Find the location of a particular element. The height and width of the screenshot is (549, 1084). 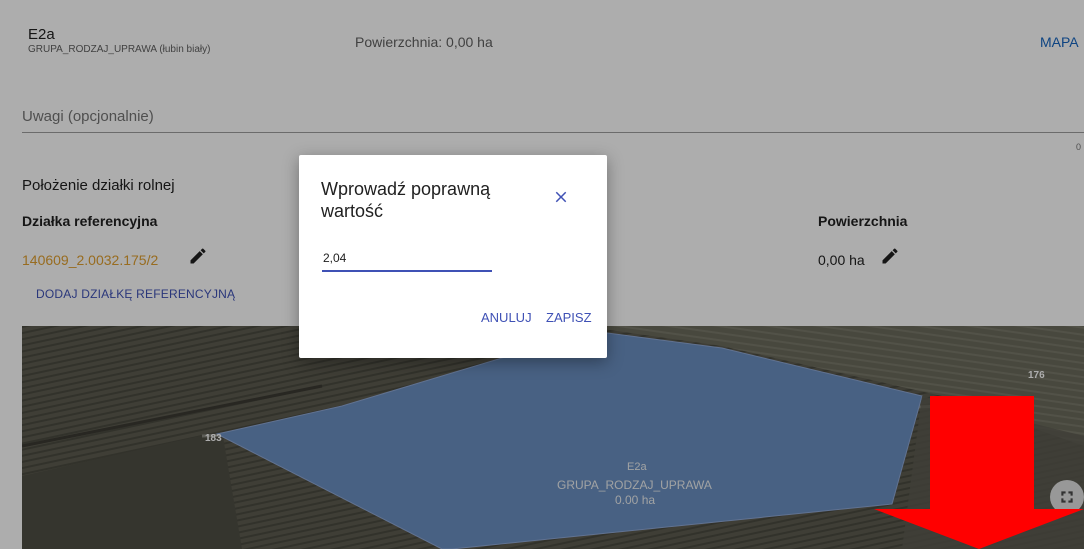

down-arrow-icon is located at coordinates (979, 472).